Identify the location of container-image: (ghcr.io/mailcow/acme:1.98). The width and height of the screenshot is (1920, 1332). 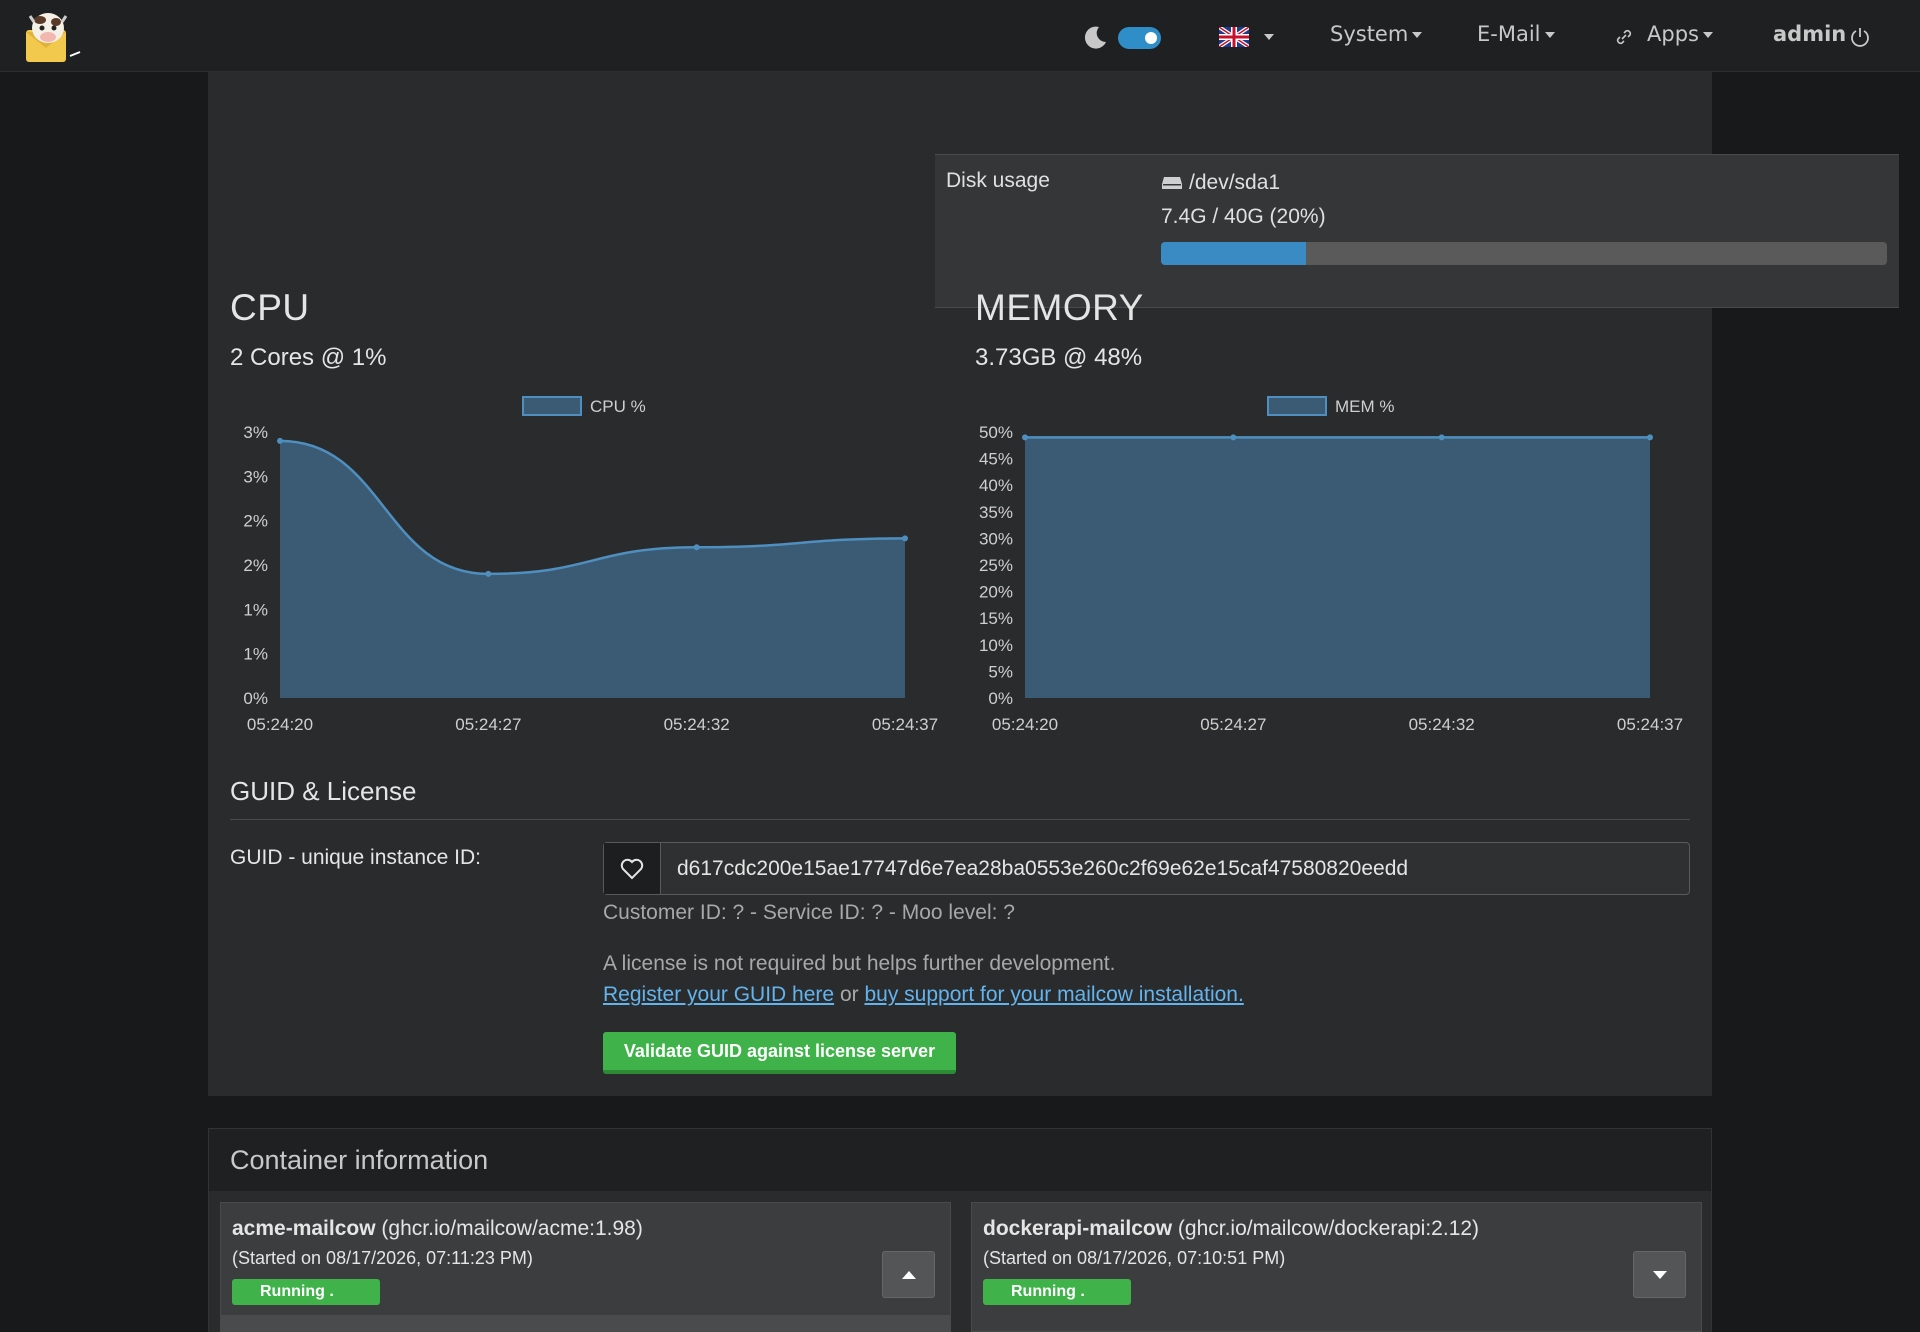
(512, 1228).